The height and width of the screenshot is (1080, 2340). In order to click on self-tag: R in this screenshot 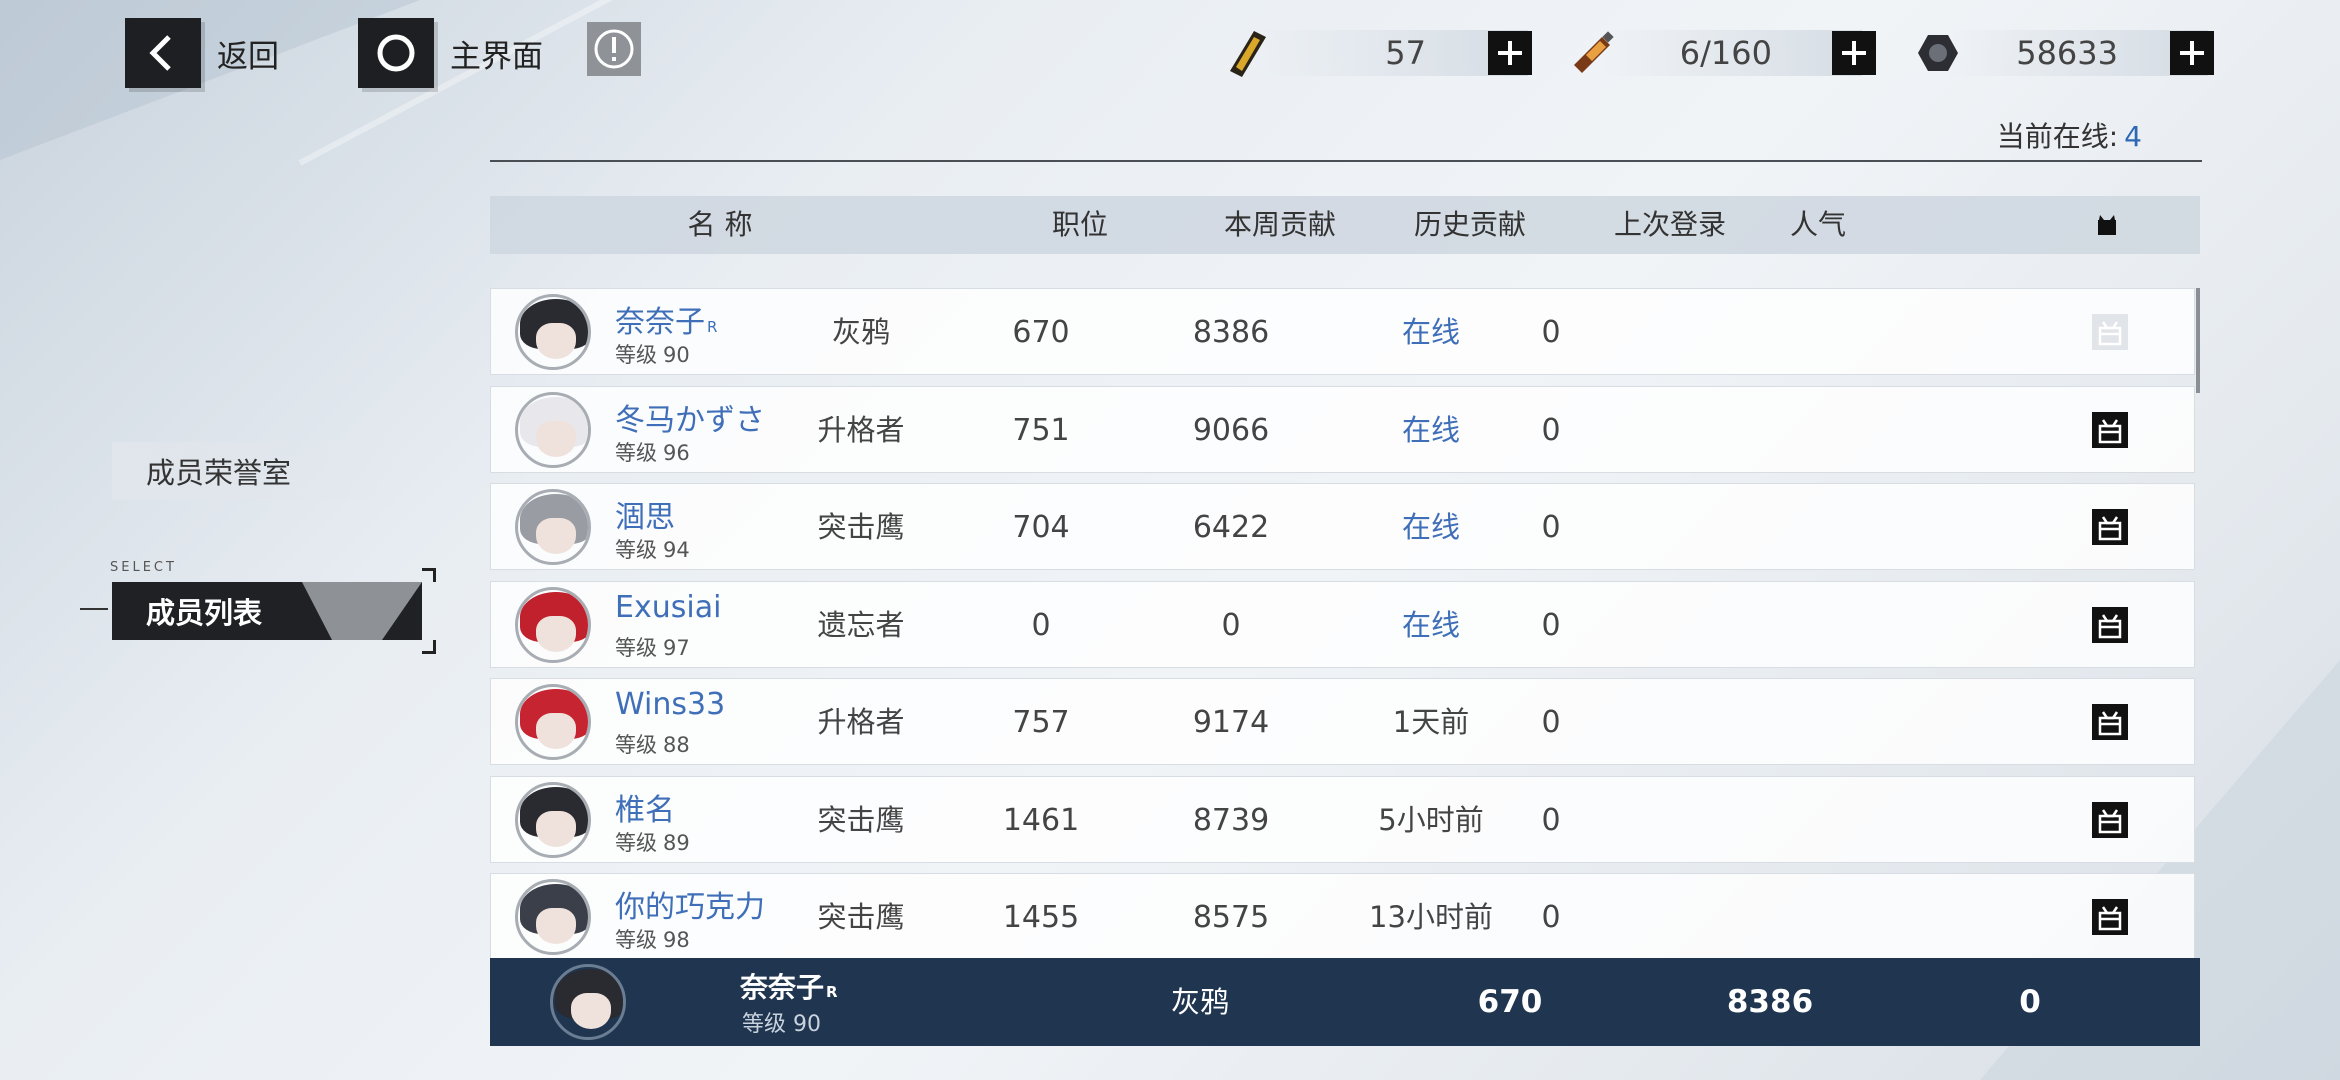, I will do `click(832, 992)`.